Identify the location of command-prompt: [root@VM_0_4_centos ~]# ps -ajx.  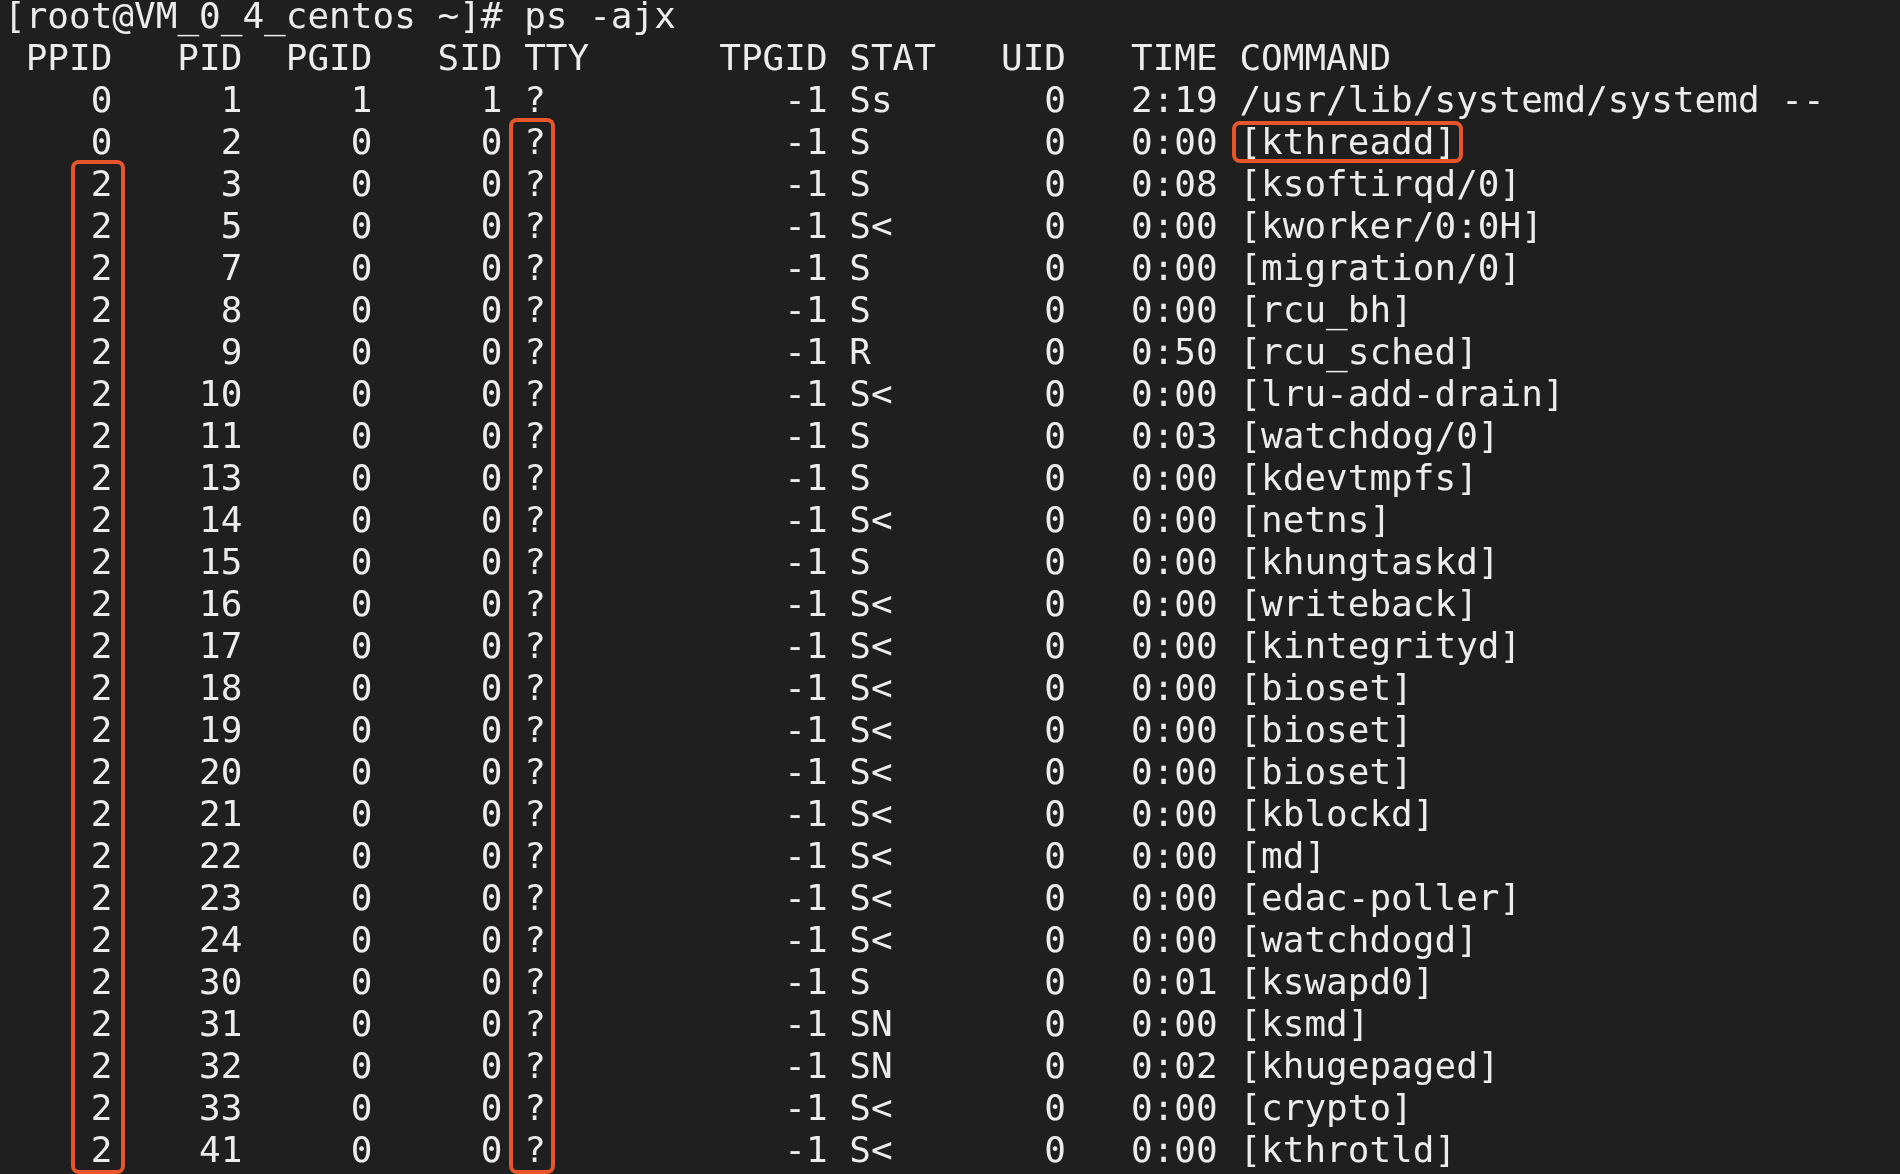
(340, 18).